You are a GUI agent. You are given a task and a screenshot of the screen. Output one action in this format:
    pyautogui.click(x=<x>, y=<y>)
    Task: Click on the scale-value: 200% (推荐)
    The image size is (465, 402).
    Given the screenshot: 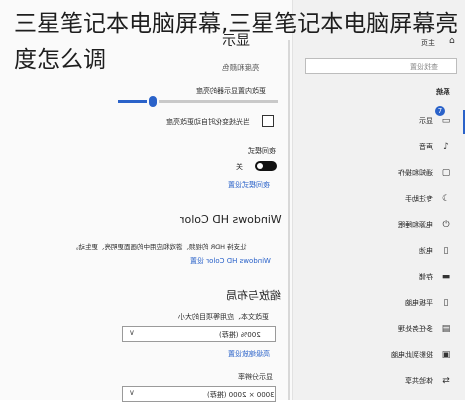 What is the action you would take?
    pyautogui.click(x=240, y=335)
    